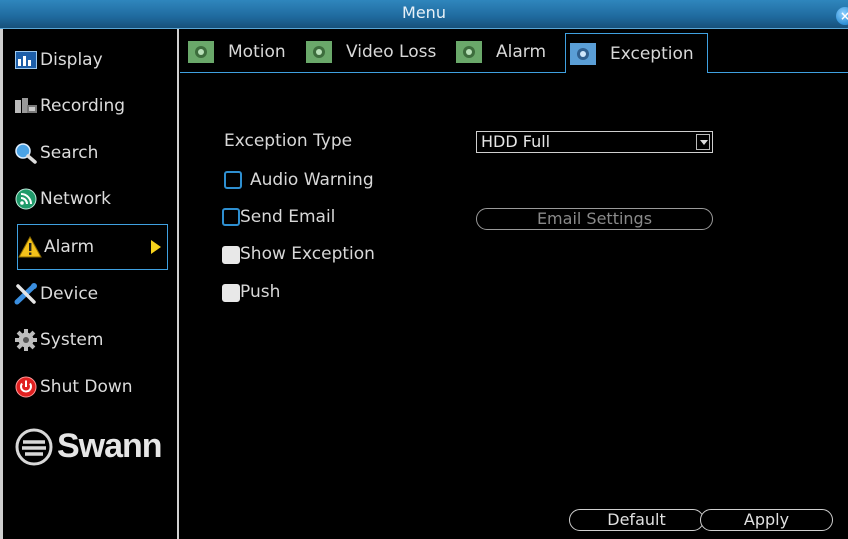 Image resolution: width=848 pixels, height=539 pixels. Describe the element at coordinates (156, 247) in the screenshot. I see `active-arrow-icon` at that location.